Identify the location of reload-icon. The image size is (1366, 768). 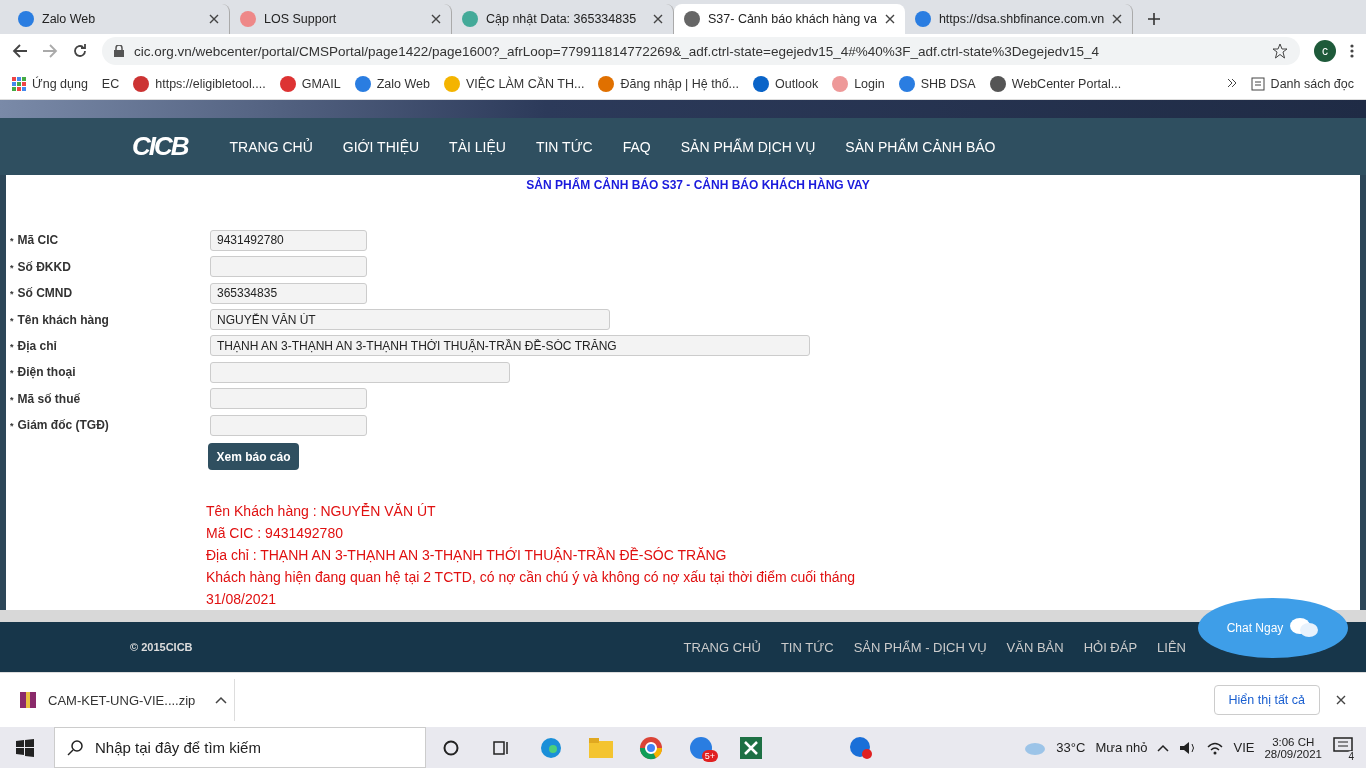
(80, 51).